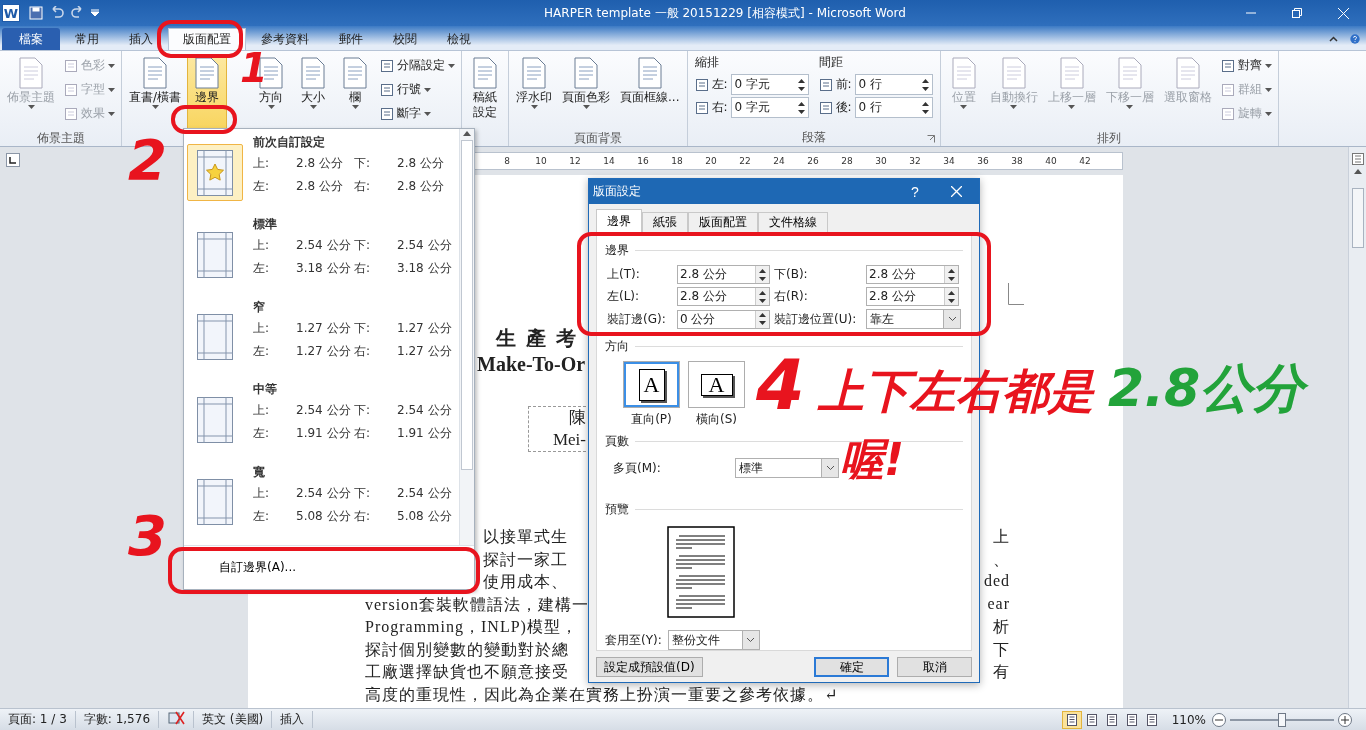 This screenshot has height=730, width=1366. I want to click on ribbon-tab: 檢視, so click(459, 39).